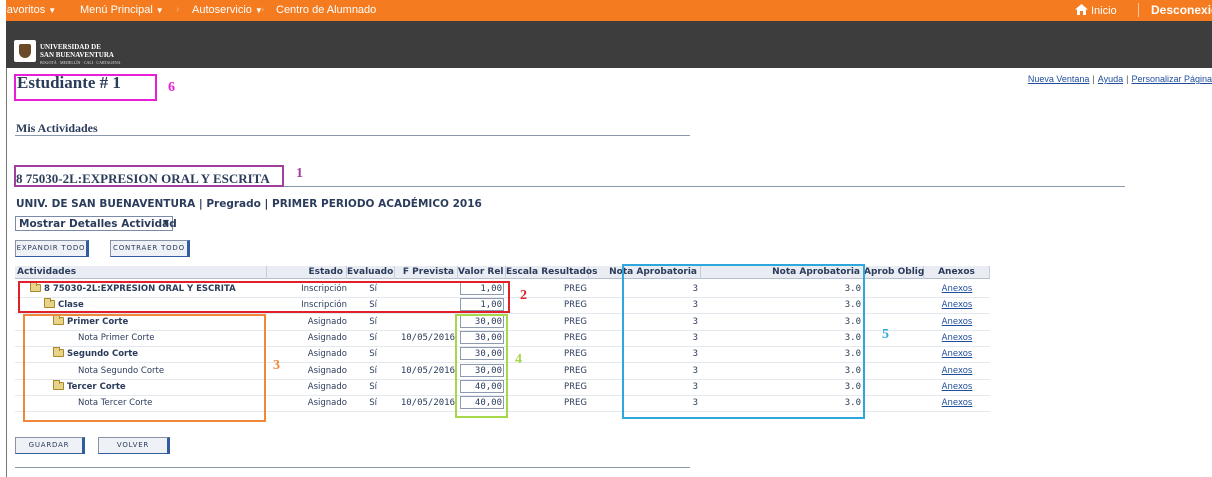  What do you see at coordinates (50, 445) in the screenshot?
I see `guardar-button: GUARDAR` at bounding box center [50, 445].